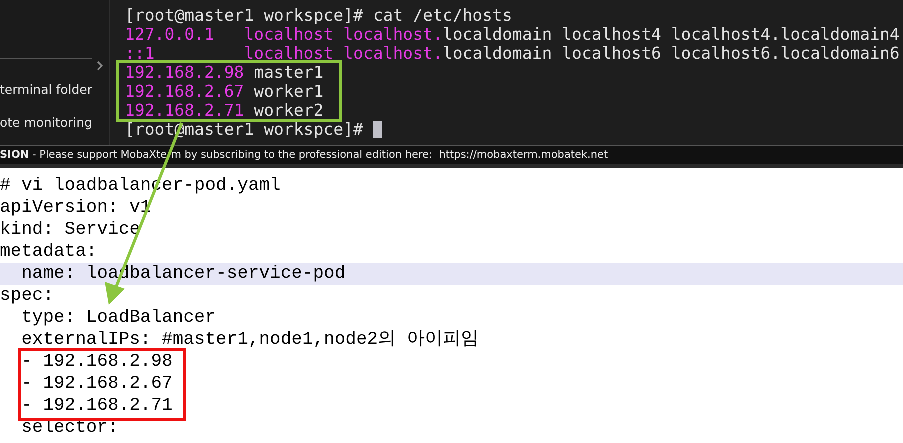  Describe the element at coordinates (671, 53) in the screenshot. I see `terminal-text: localdomain localhost6 localhost6.localdomain6` at that location.